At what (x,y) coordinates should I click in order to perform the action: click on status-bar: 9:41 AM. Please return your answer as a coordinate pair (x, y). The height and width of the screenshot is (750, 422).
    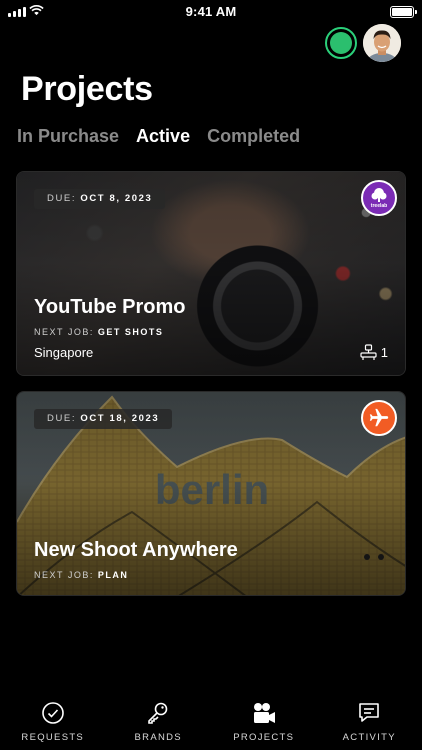
    Looking at the image, I should click on (211, 12).